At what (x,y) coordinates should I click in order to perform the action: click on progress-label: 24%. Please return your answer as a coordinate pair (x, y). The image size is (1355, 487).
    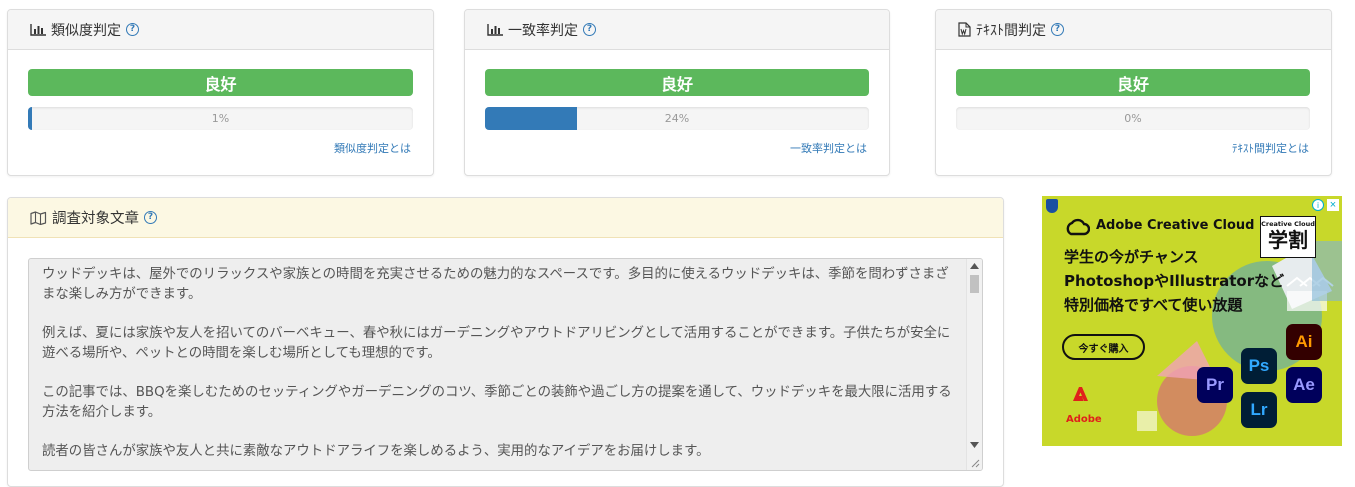
    Looking at the image, I should click on (677, 118).